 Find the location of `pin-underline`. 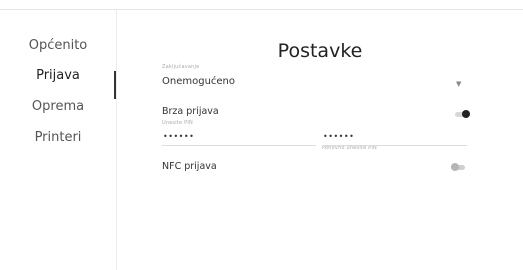

pin-underline is located at coordinates (239, 145).